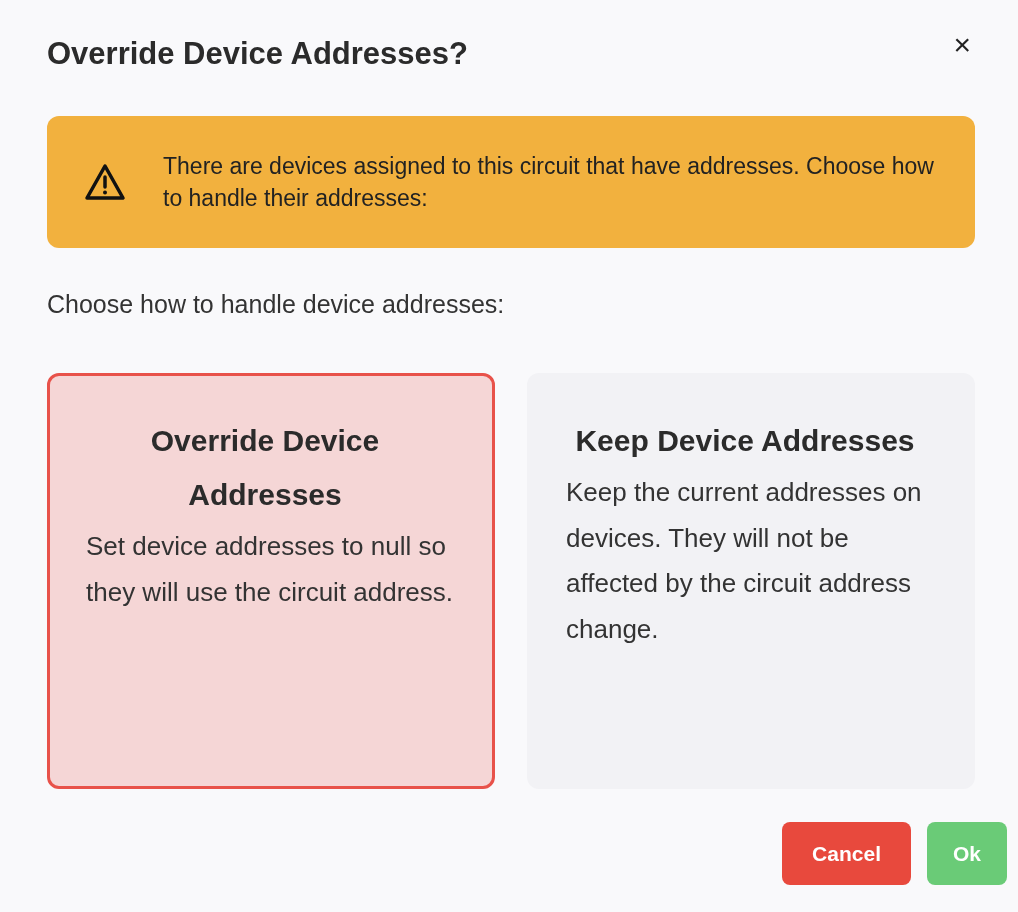 This screenshot has width=1018, height=912. Describe the element at coordinates (270, 569) in the screenshot. I see `option-description: Set device addresses to null so they will use the circuit address.` at that location.